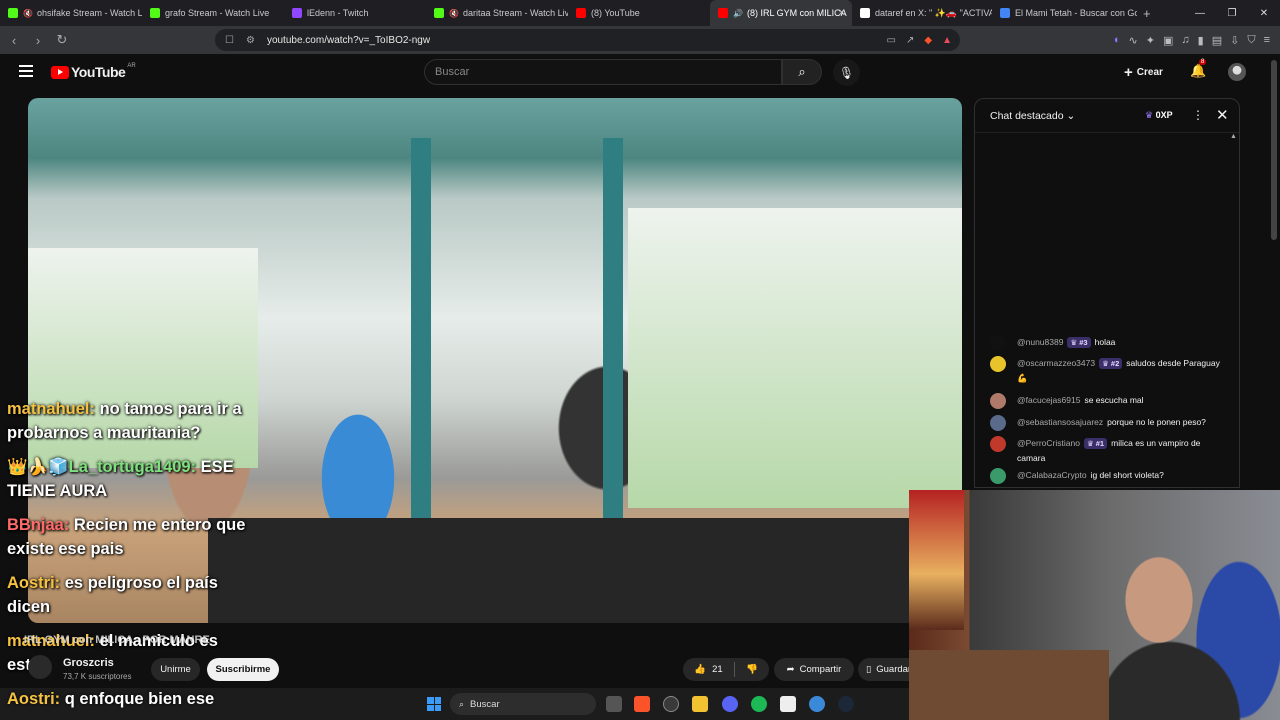 Image resolution: width=1280 pixels, height=720 pixels. Describe the element at coordinates (1201, 40) in the screenshot. I see `sidebar-icon: ▮` at that location.